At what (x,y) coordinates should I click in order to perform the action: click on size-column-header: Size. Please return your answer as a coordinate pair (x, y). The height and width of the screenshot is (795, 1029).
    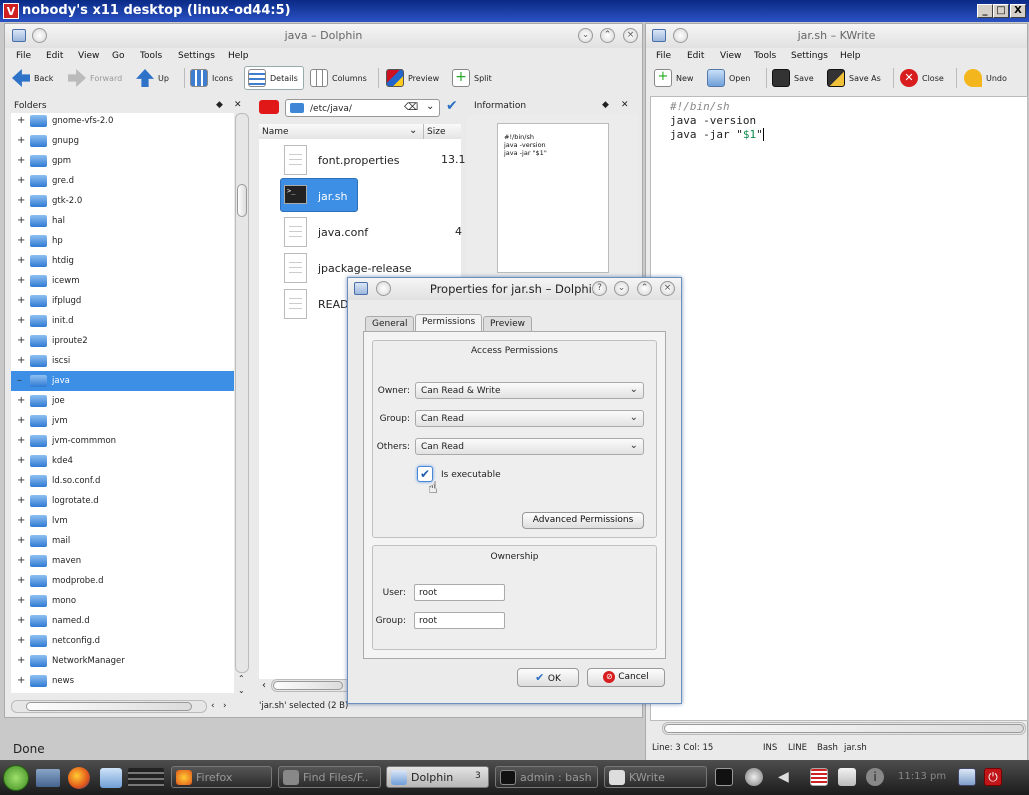
    Looking at the image, I should click on (436, 132).